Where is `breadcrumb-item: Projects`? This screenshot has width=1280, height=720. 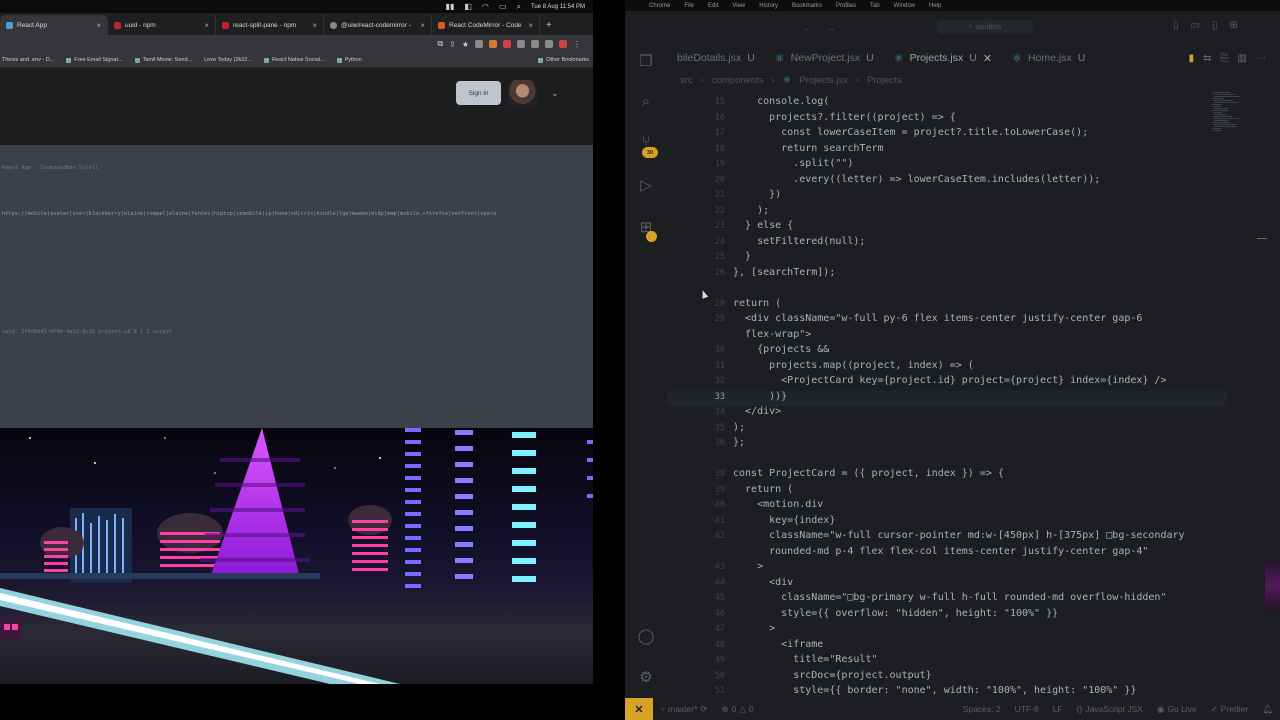
breadcrumb-item: Projects is located at coordinates (884, 80).